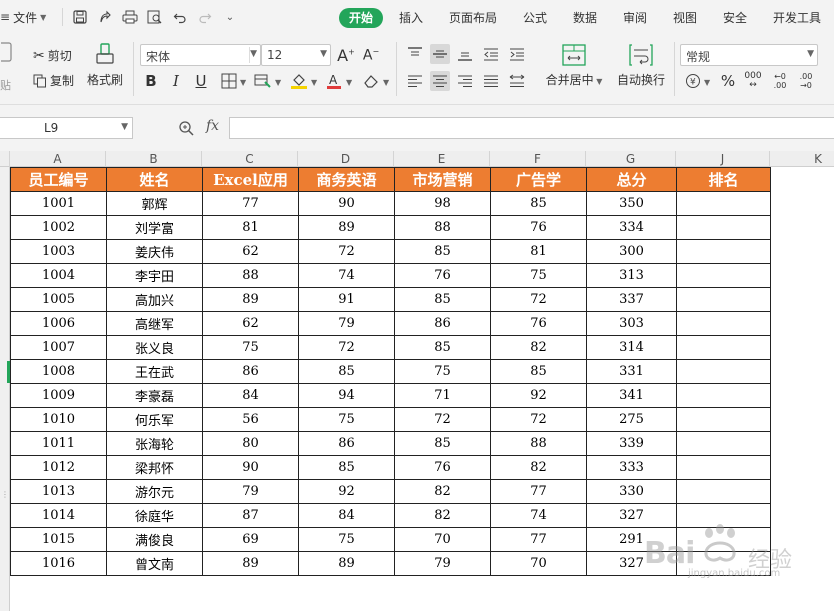 The height and width of the screenshot is (611, 834). What do you see at coordinates (105, 65) in the screenshot?
I see `format-painter-button: 格式刷` at bounding box center [105, 65].